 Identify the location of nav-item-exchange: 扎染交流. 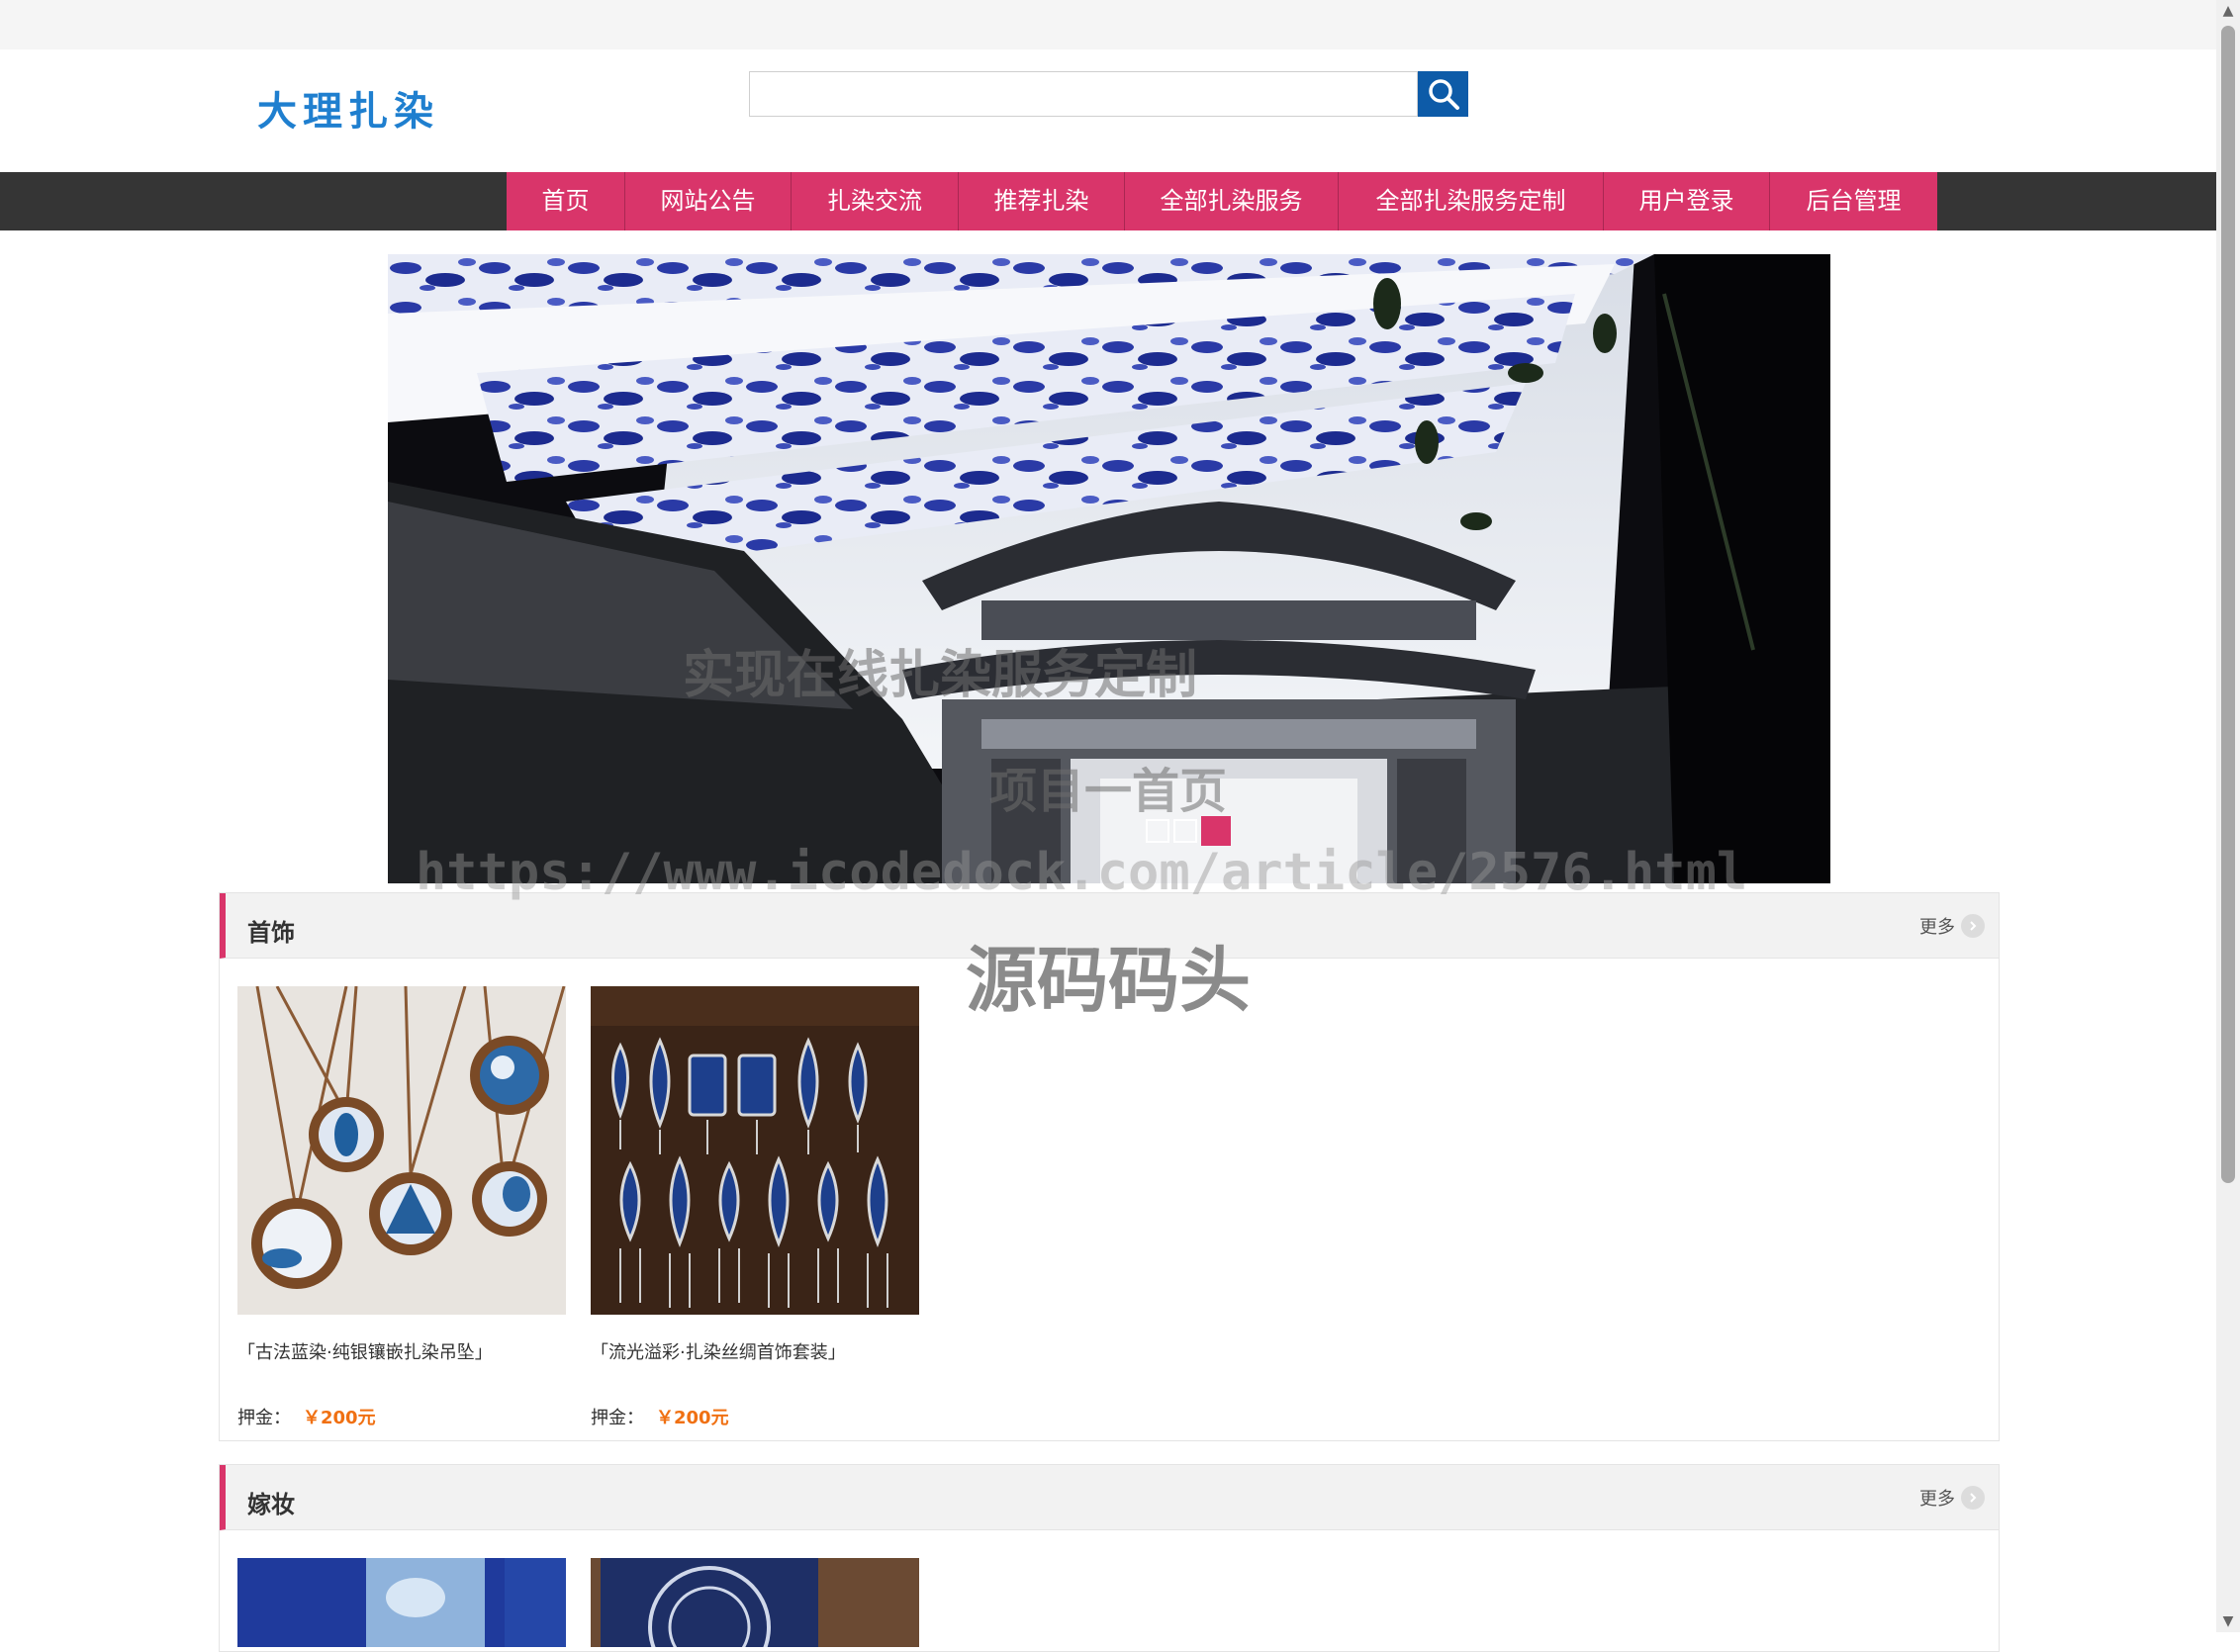
(875, 201).